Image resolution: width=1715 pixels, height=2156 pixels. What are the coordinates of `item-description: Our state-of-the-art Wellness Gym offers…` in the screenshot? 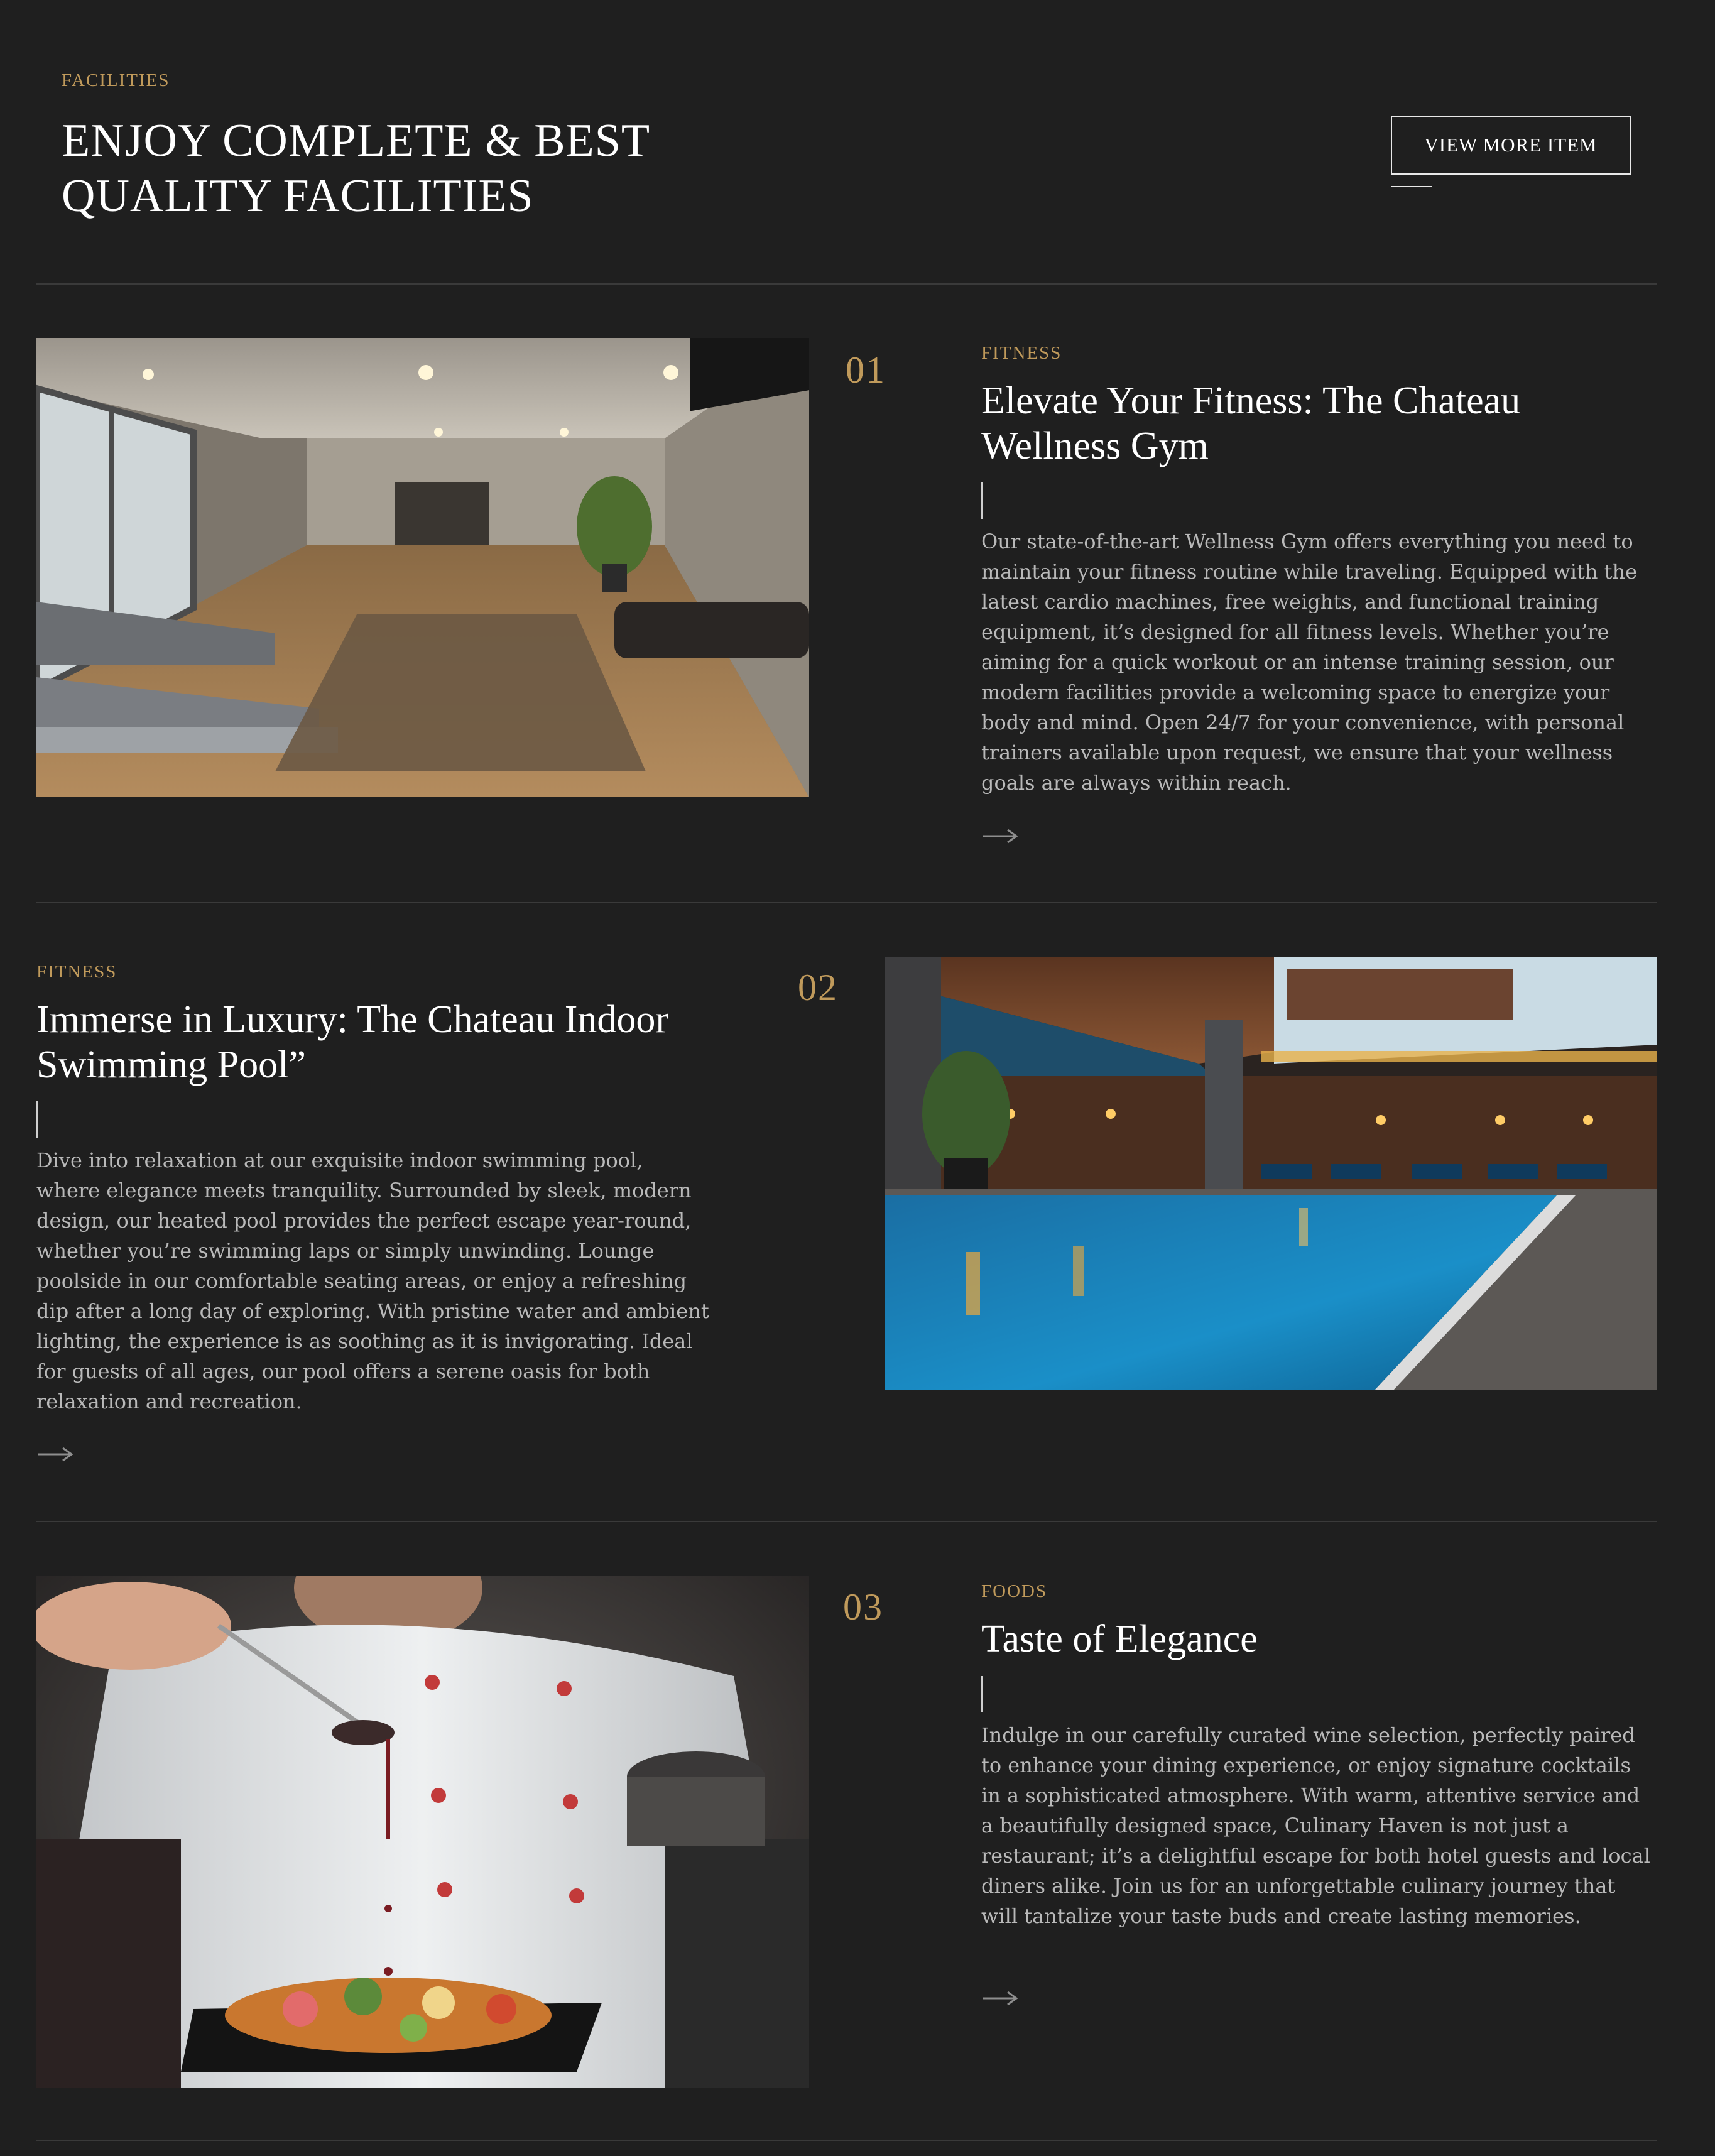 It's located at (1309, 662).